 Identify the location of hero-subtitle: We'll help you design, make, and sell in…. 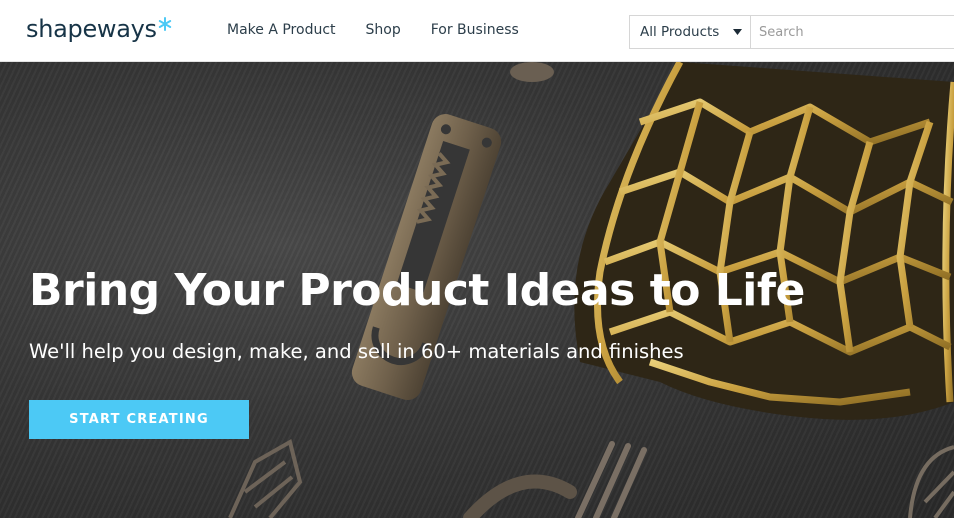
(356, 351).